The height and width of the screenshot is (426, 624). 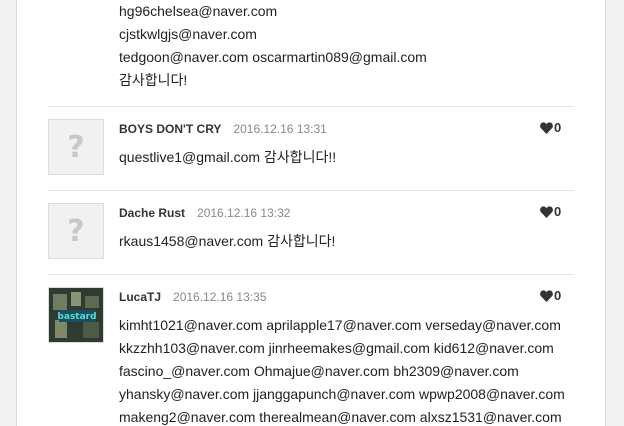 I want to click on comment-header: LucaTJ 2016.12.16 13:35, so click(x=192, y=297).